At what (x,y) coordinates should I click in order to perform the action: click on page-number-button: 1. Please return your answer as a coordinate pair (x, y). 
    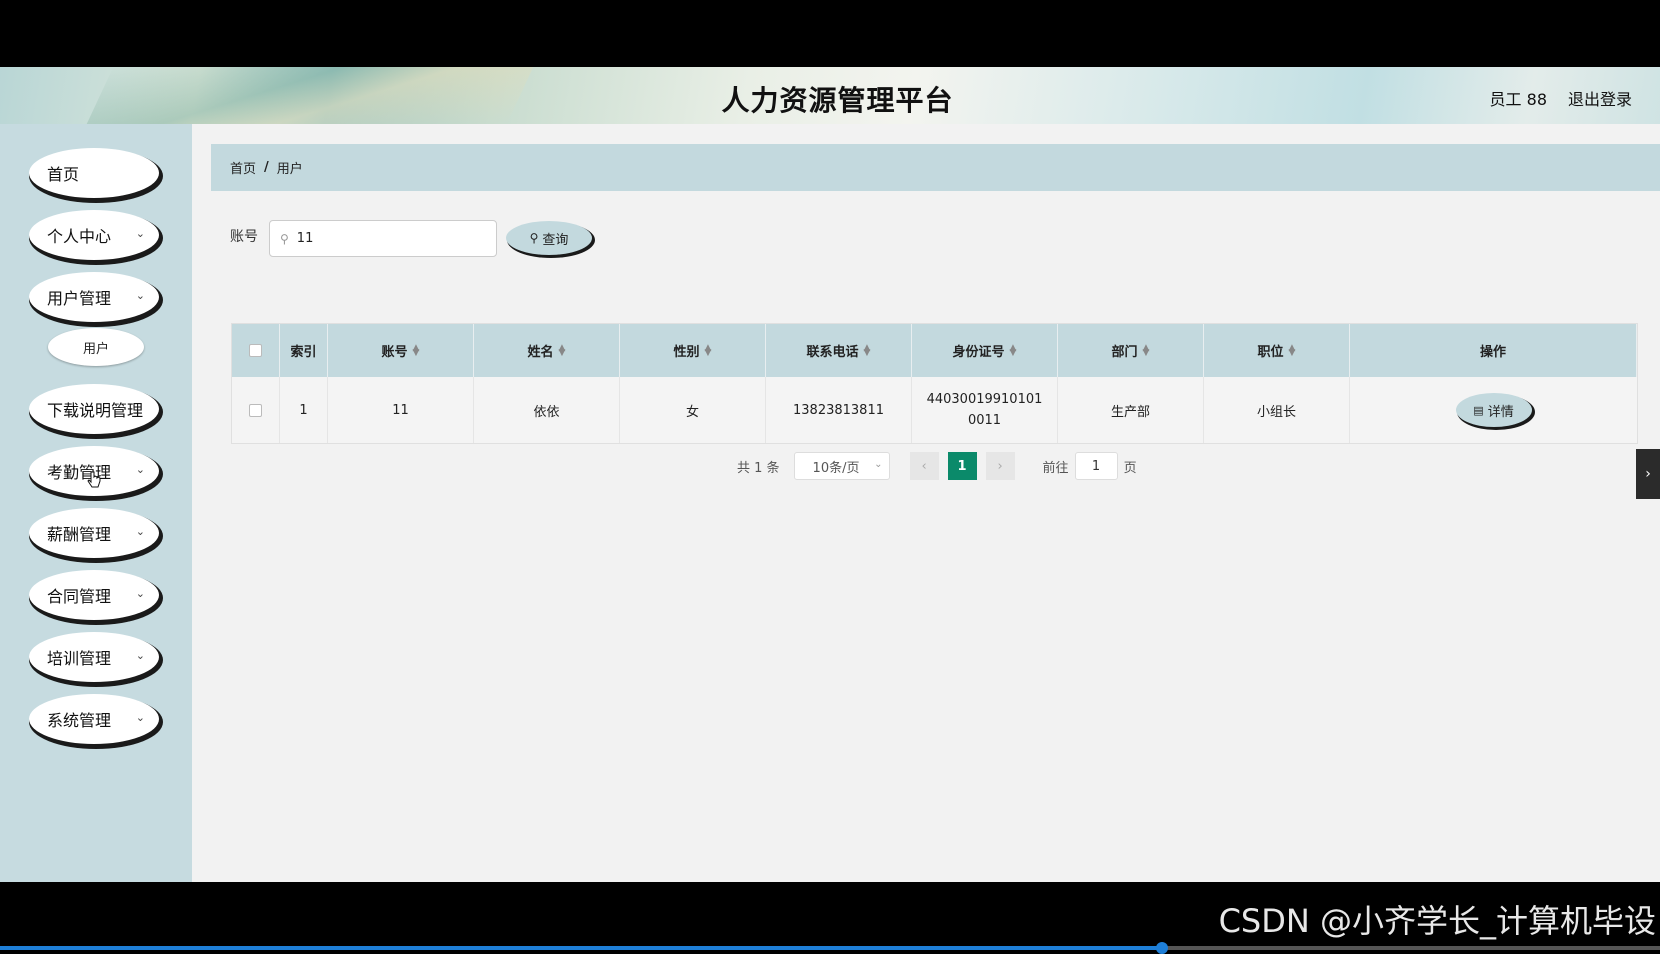
    Looking at the image, I should click on (962, 466).